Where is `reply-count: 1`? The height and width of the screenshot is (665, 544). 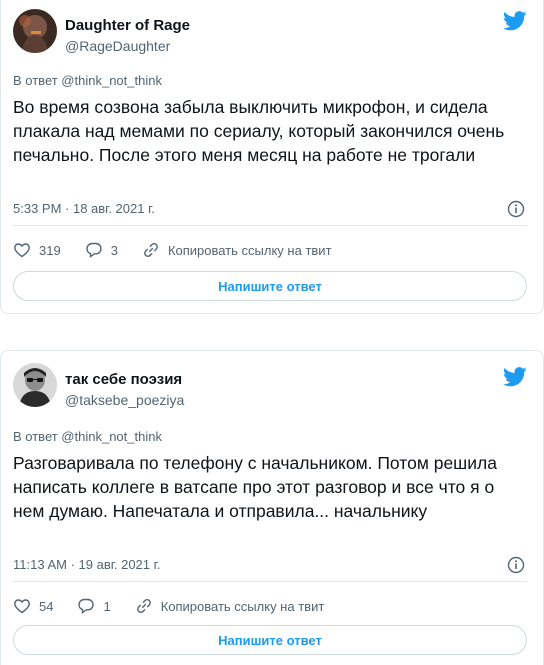
reply-count: 1 is located at coordinates (107, 606).